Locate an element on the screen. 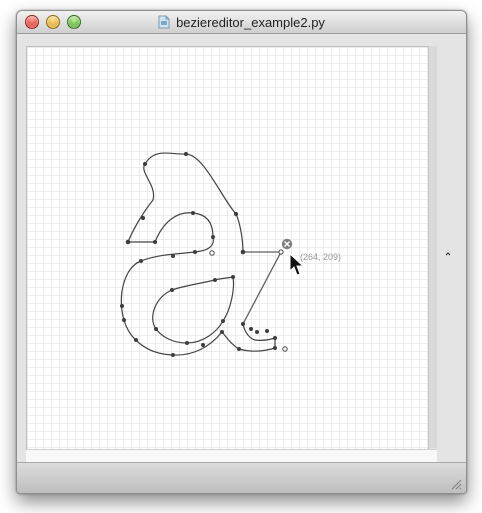 This screenshot has height=513, width=482. window-bottom-bar is located at coordinates (241, 477).